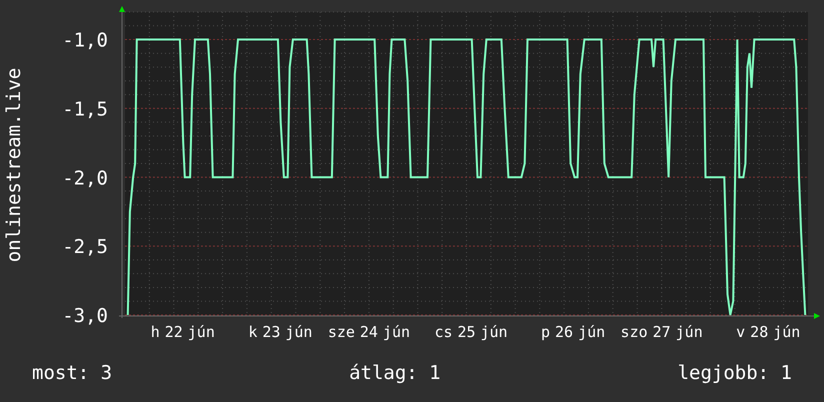 The width and height of the screenshot is (824, 402). Describe the element at coordinates (735, 373) in the screenshot. I see `footer-stat: legjobb: 1` at that location.